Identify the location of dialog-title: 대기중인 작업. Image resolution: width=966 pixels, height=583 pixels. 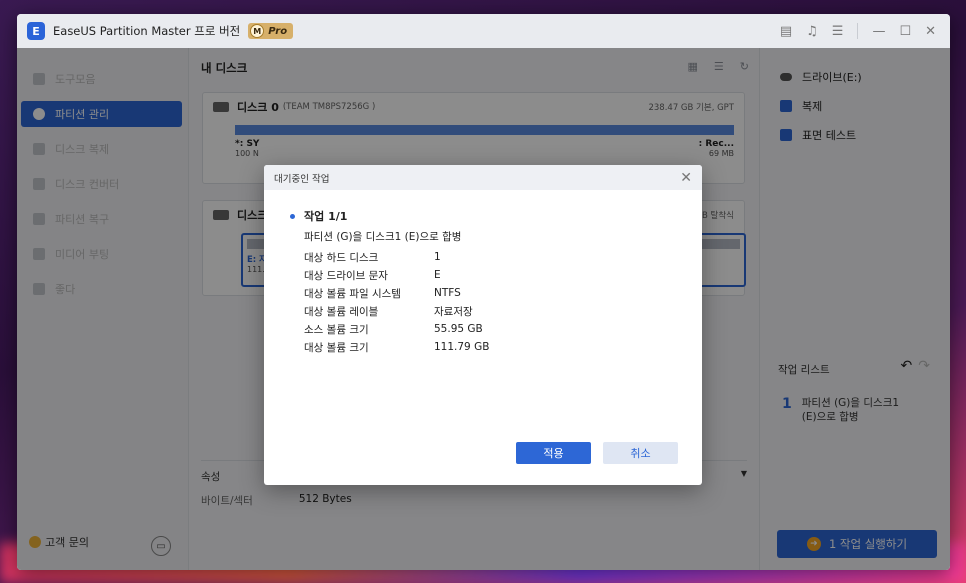
(302, 179).